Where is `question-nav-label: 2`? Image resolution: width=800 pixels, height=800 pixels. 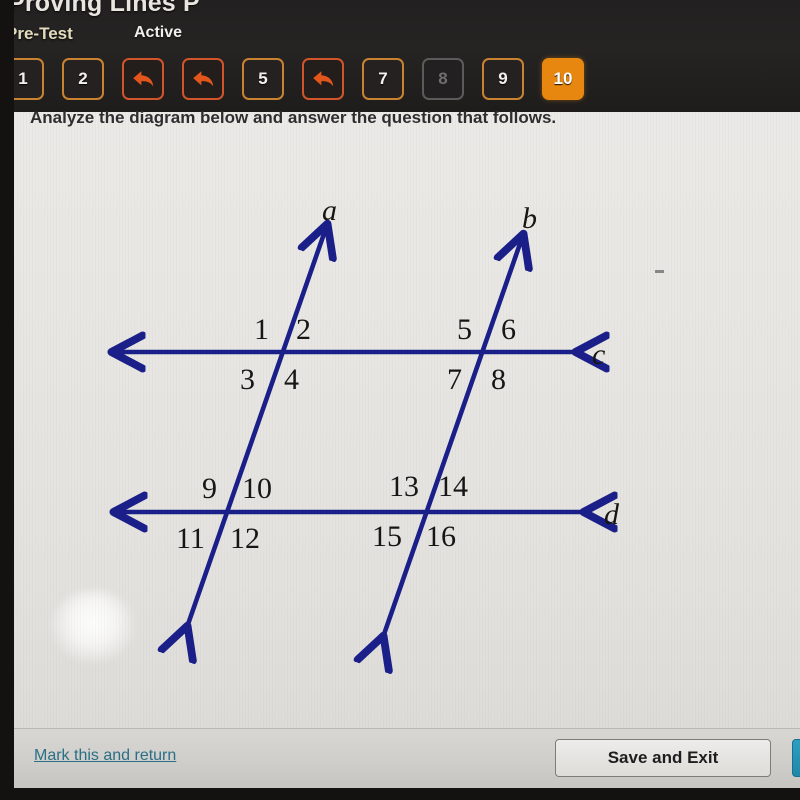
question-nav-label: 2 is located at coordinates (83, 78).